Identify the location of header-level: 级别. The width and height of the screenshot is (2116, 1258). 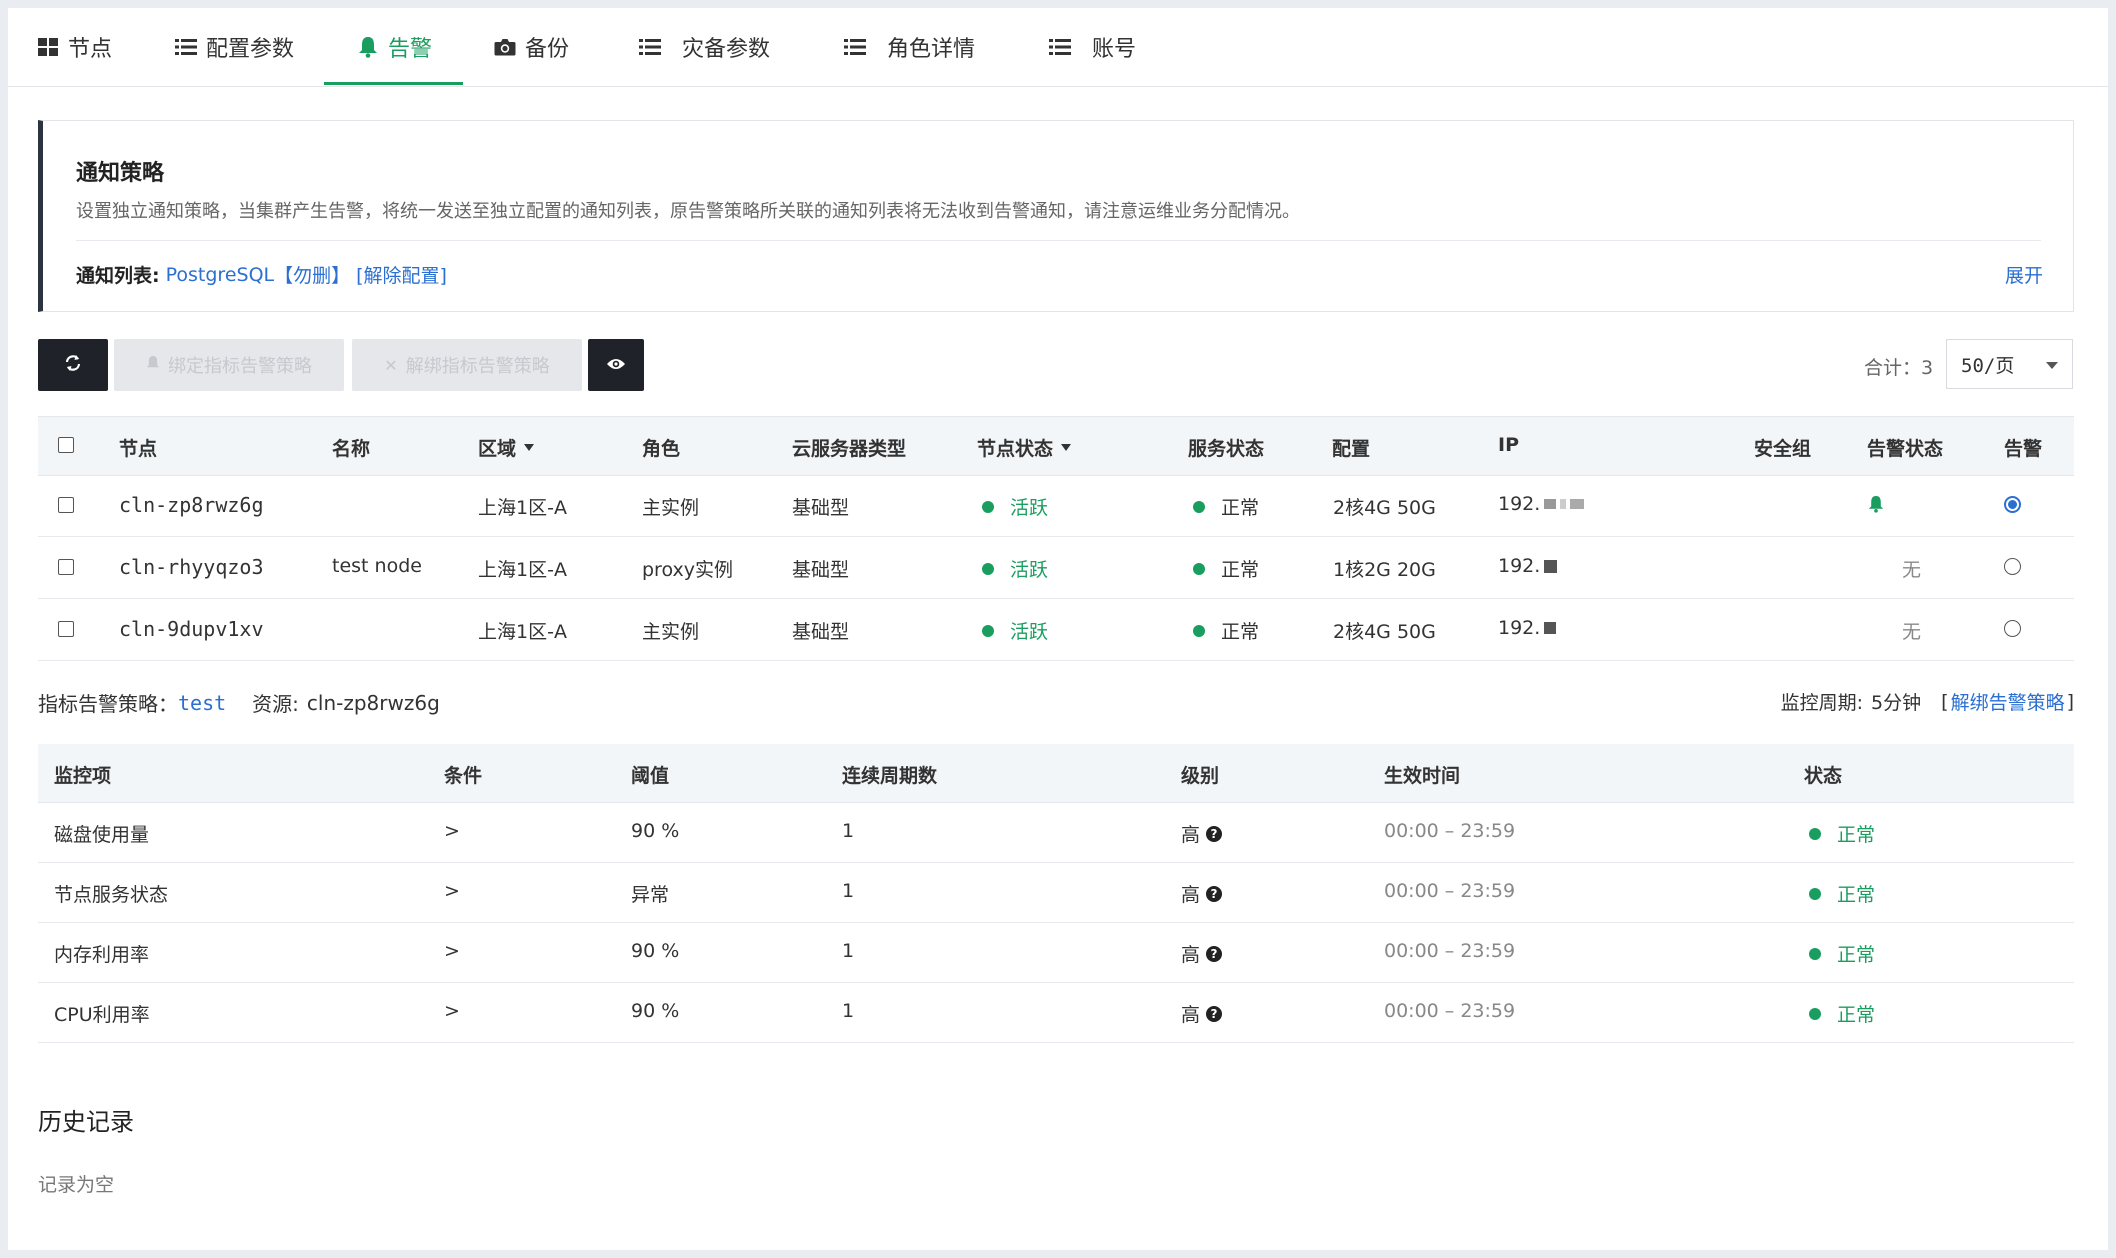
(1200, 776).